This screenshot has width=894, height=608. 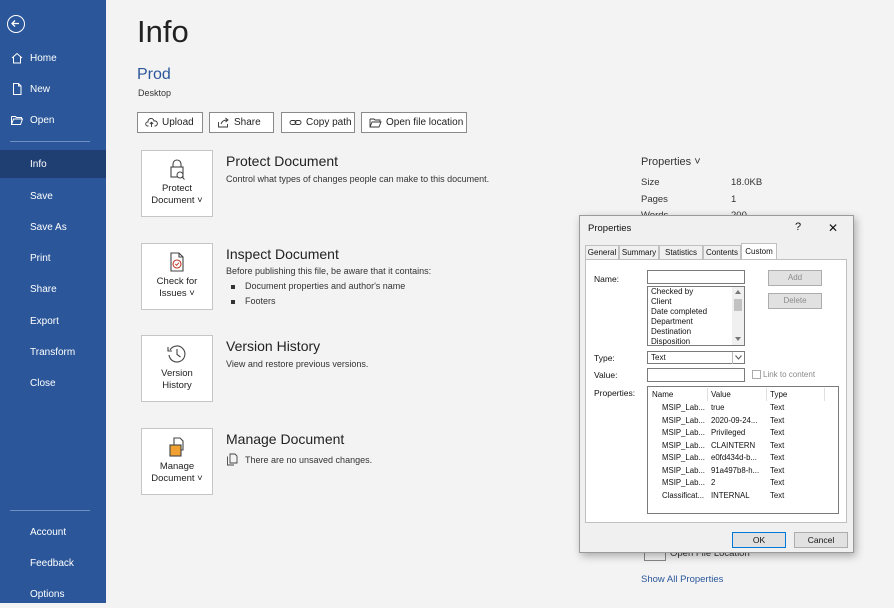 What do you see at coordinates (16, 24) in the screenshot?
I see `back-arrow-icon` at bounding box center [16, 24].